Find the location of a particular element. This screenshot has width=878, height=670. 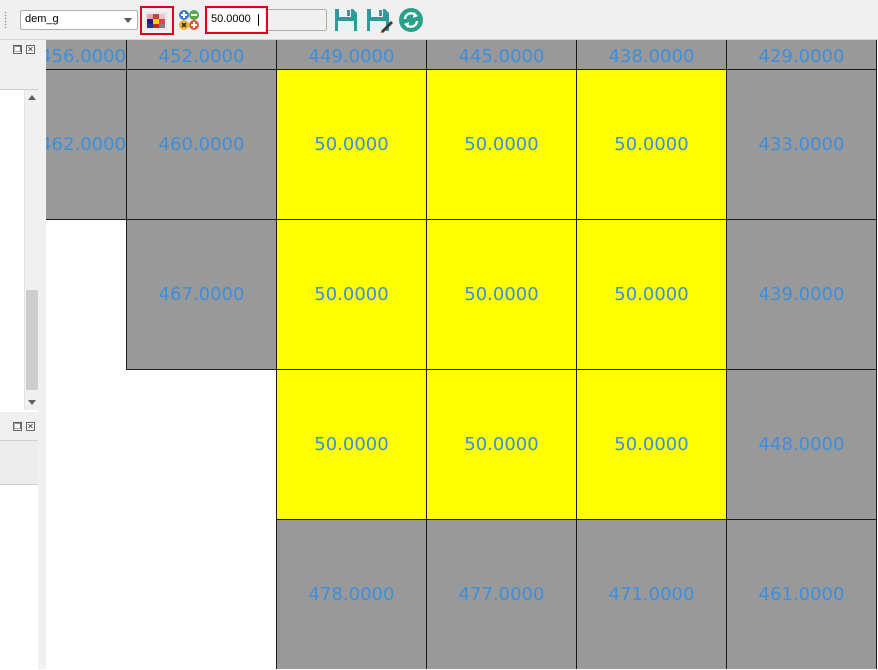

save-button is located at coordinates (346, 20).